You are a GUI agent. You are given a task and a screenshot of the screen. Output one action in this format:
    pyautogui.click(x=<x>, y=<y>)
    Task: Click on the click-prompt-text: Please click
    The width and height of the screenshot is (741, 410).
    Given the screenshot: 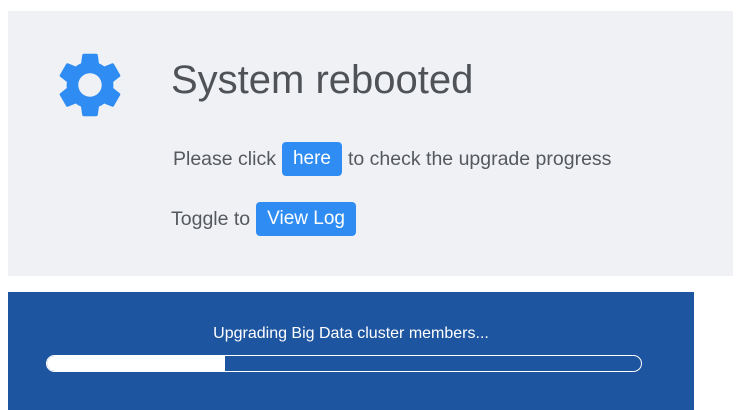 What is the action you would take?
    pyautogui.click(x=224, y=158)
    